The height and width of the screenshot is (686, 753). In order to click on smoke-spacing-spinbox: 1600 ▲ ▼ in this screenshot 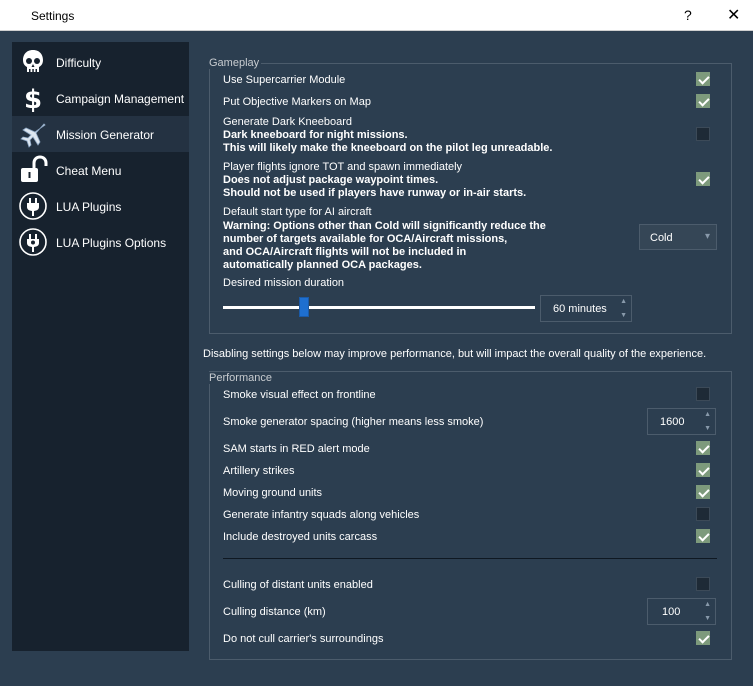, I will do `click(681, 421)`.